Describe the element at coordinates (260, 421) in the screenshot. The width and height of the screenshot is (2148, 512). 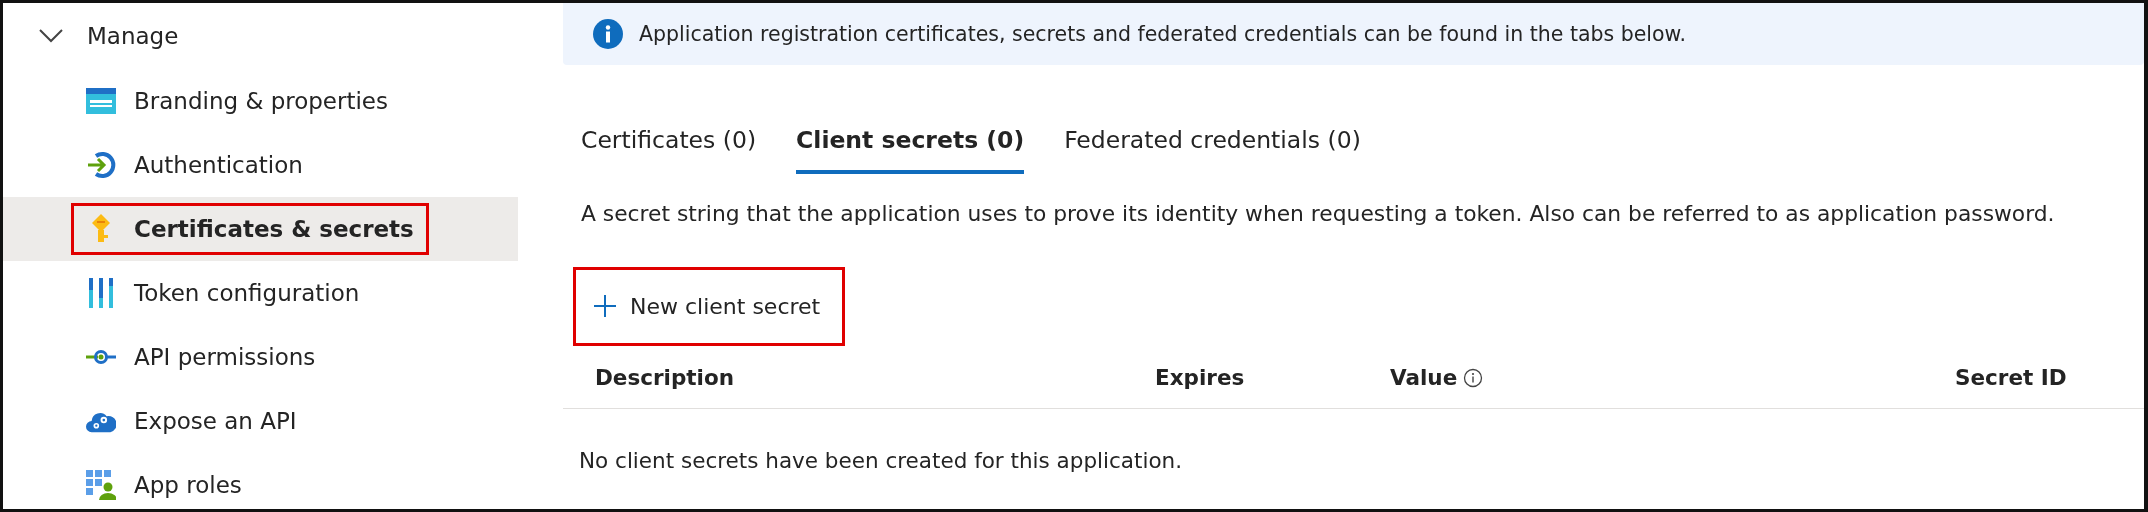
I see `sidebar-item: Expose an API` at that location.